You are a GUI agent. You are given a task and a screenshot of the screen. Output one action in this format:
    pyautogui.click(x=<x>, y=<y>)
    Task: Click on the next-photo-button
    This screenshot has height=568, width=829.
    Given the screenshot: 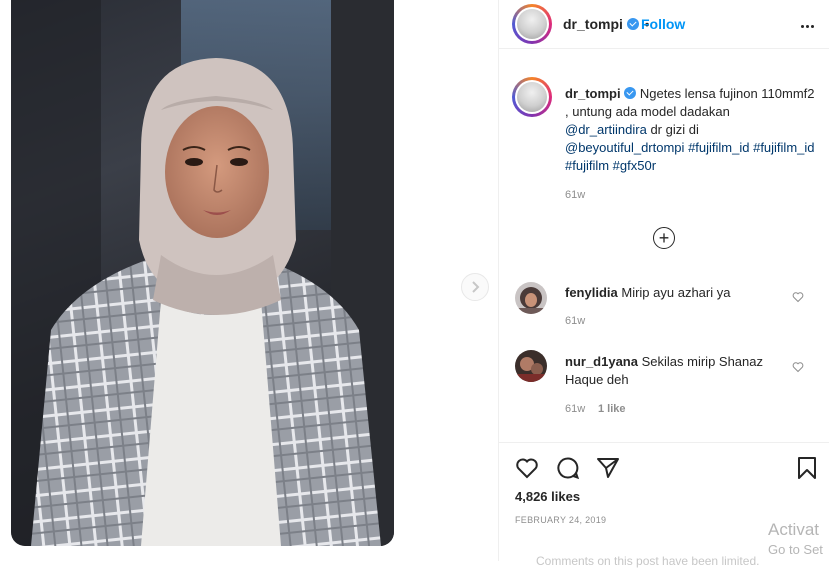 What is the action you would take?
    pyautogui.click(x=475, y=287)
    